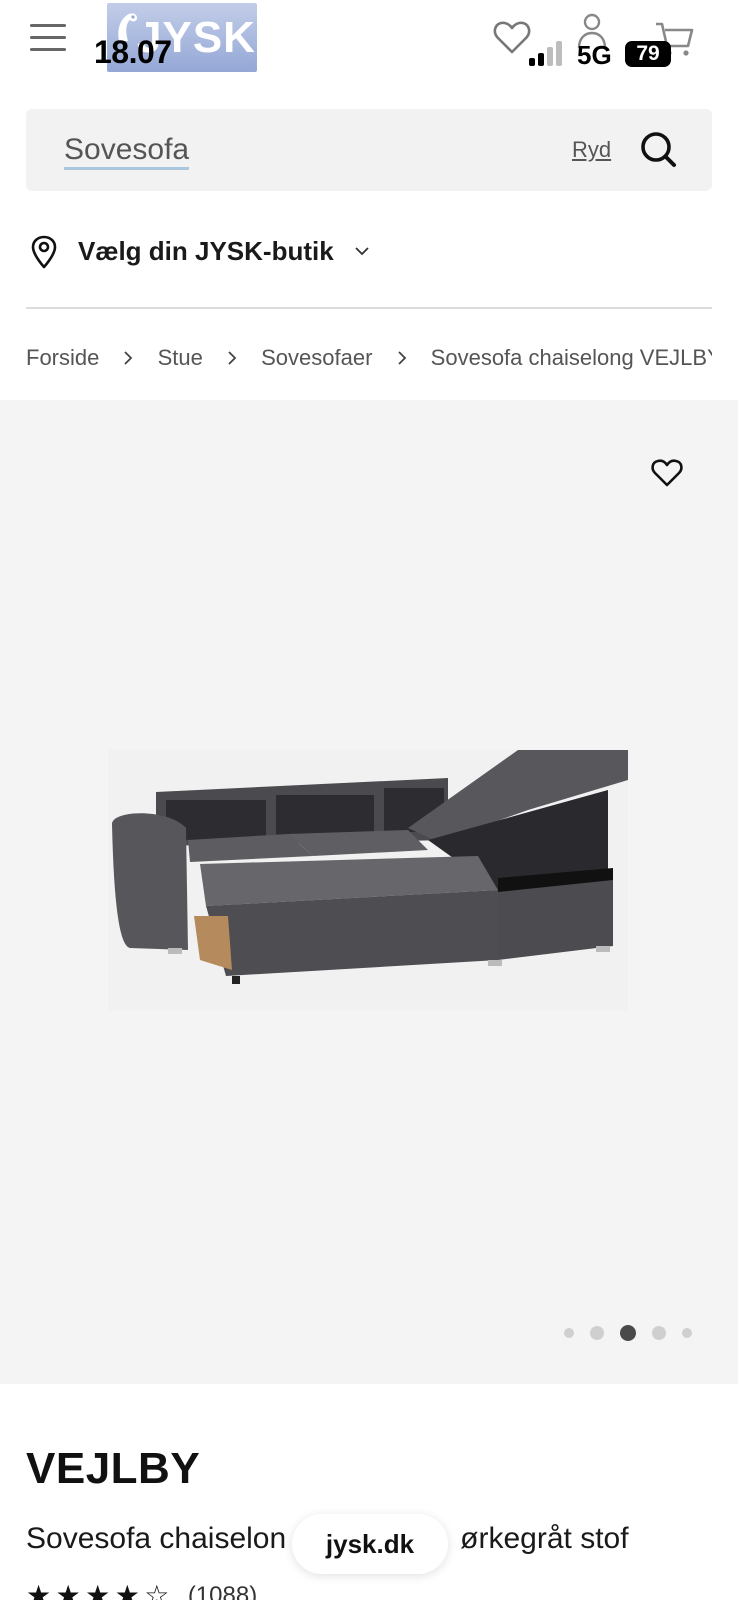  What do you see at coordinates (44, 252) in the screenshot?
I see `location-pin-icon` at bounding box center [44, 252].